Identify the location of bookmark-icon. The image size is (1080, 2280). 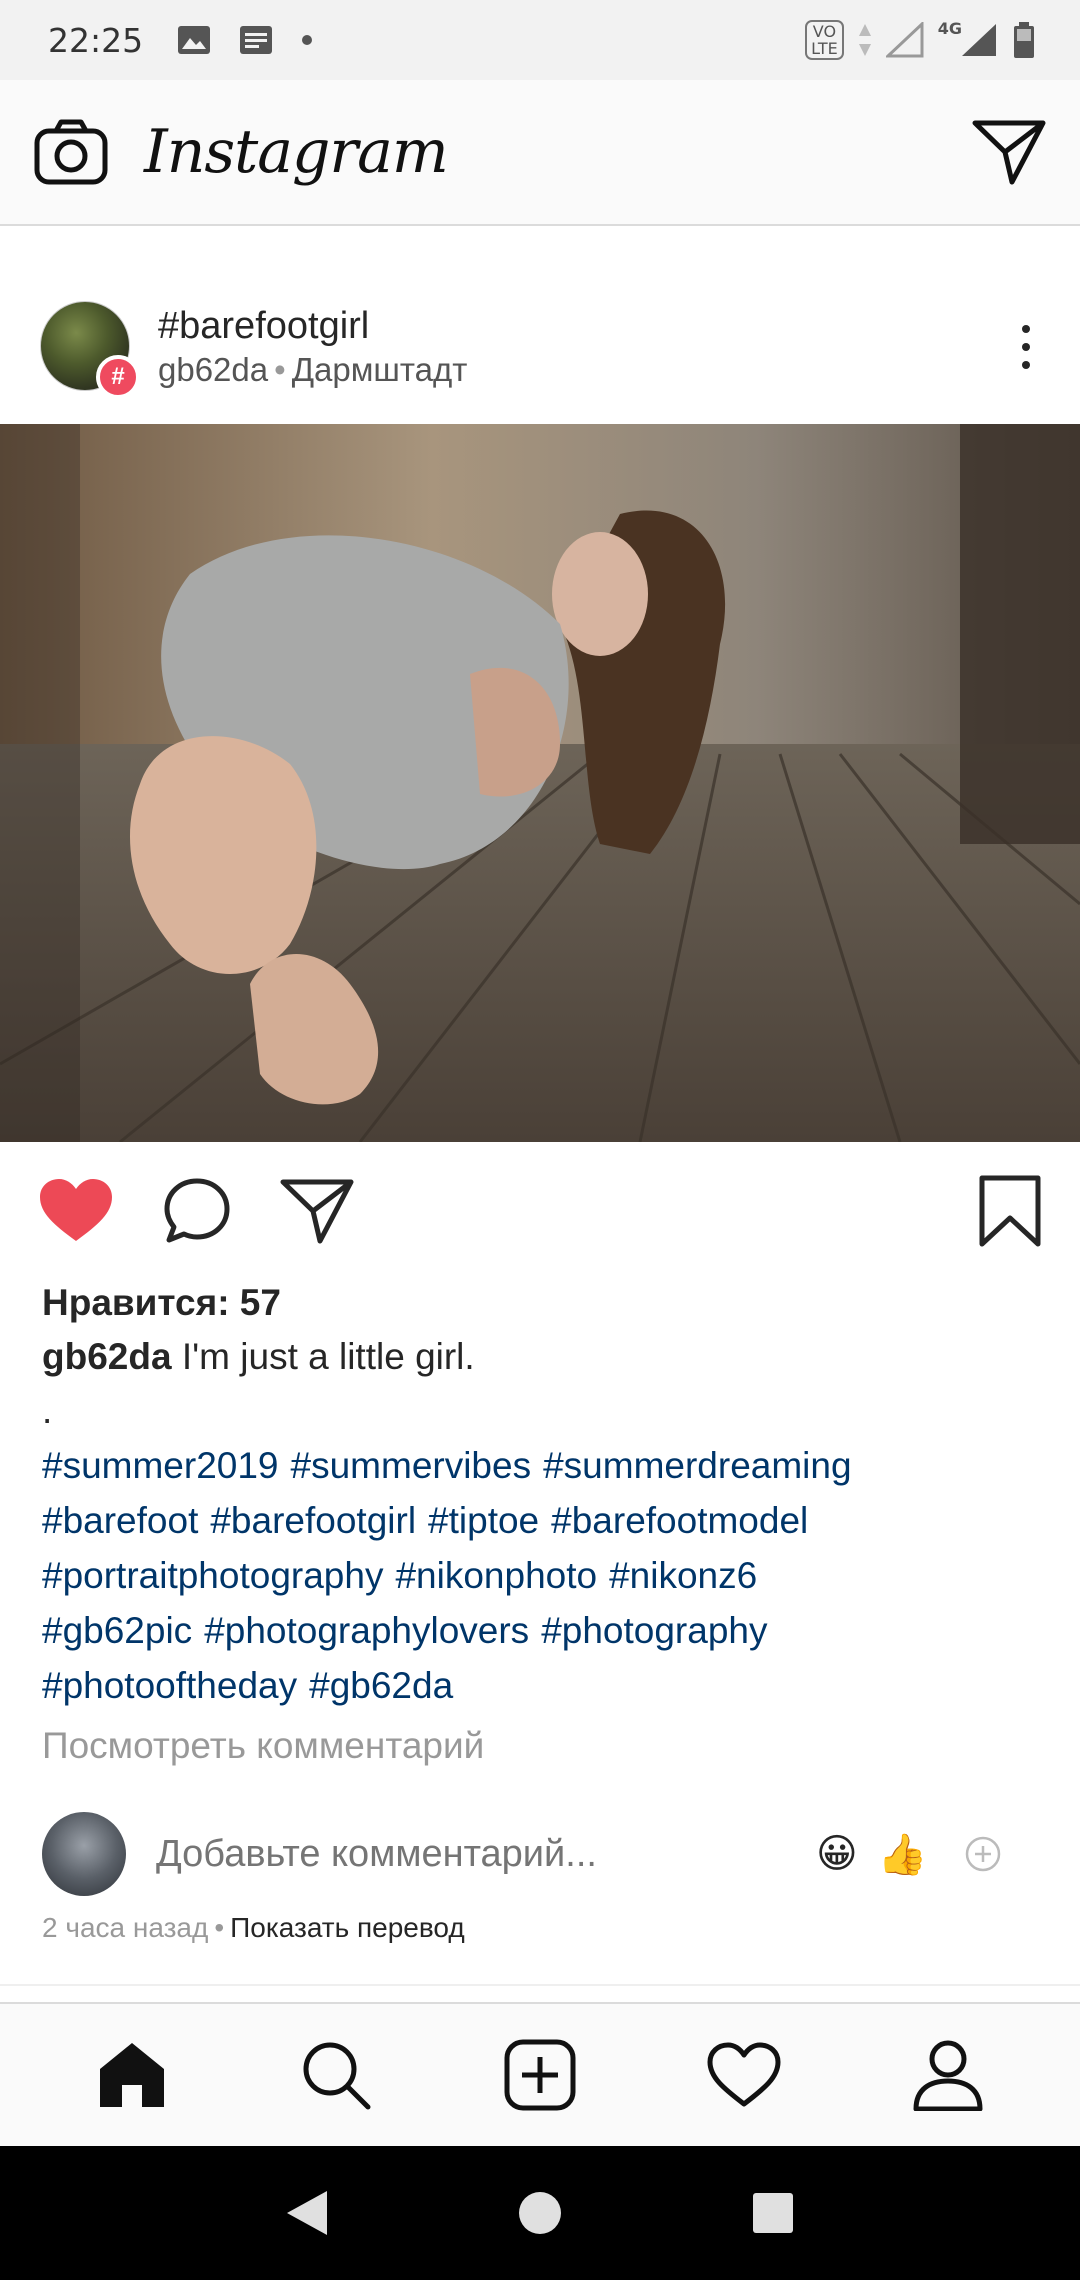
(1010, 1211).